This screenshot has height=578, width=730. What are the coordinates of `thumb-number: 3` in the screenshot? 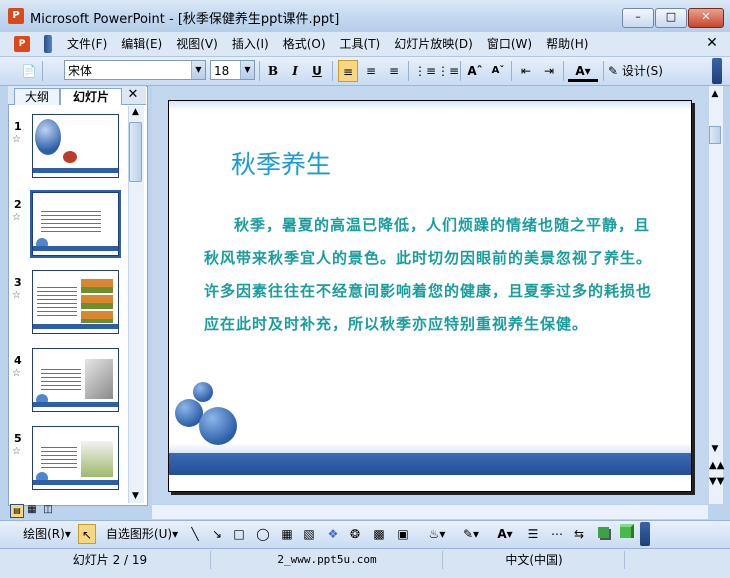 It's located at (18, 282).